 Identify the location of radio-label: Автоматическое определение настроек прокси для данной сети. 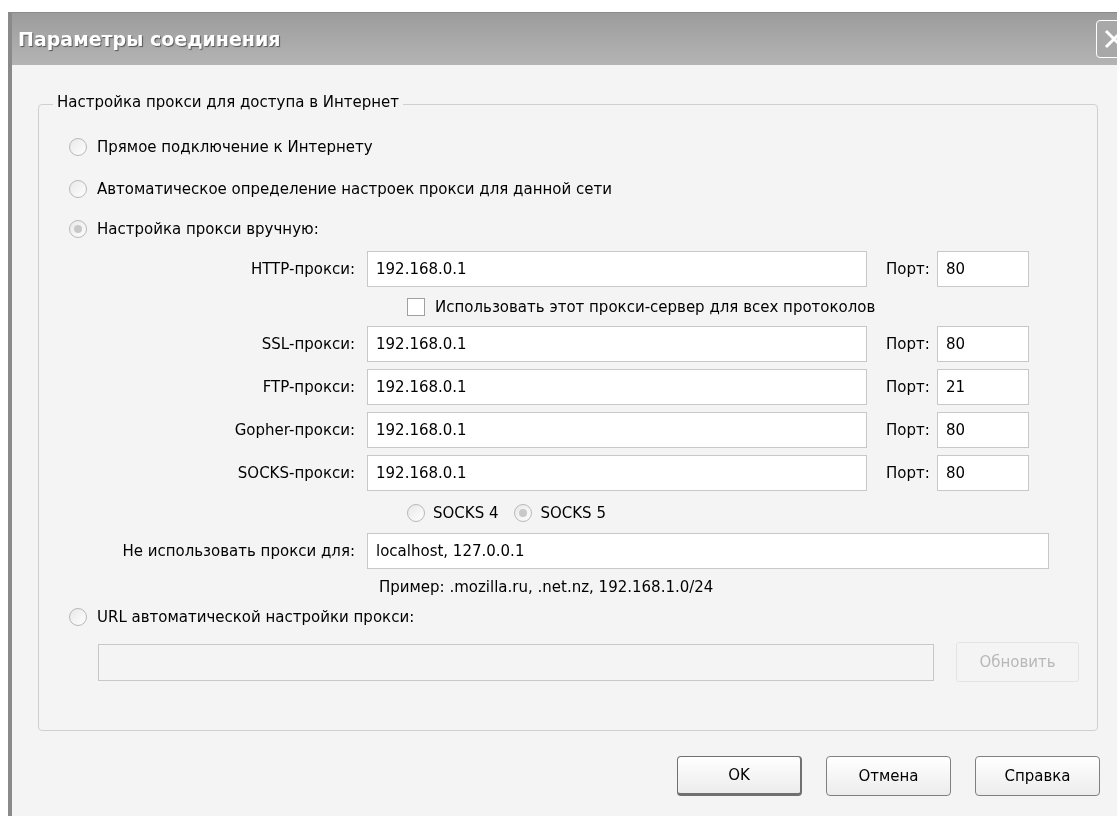
(354, 189).